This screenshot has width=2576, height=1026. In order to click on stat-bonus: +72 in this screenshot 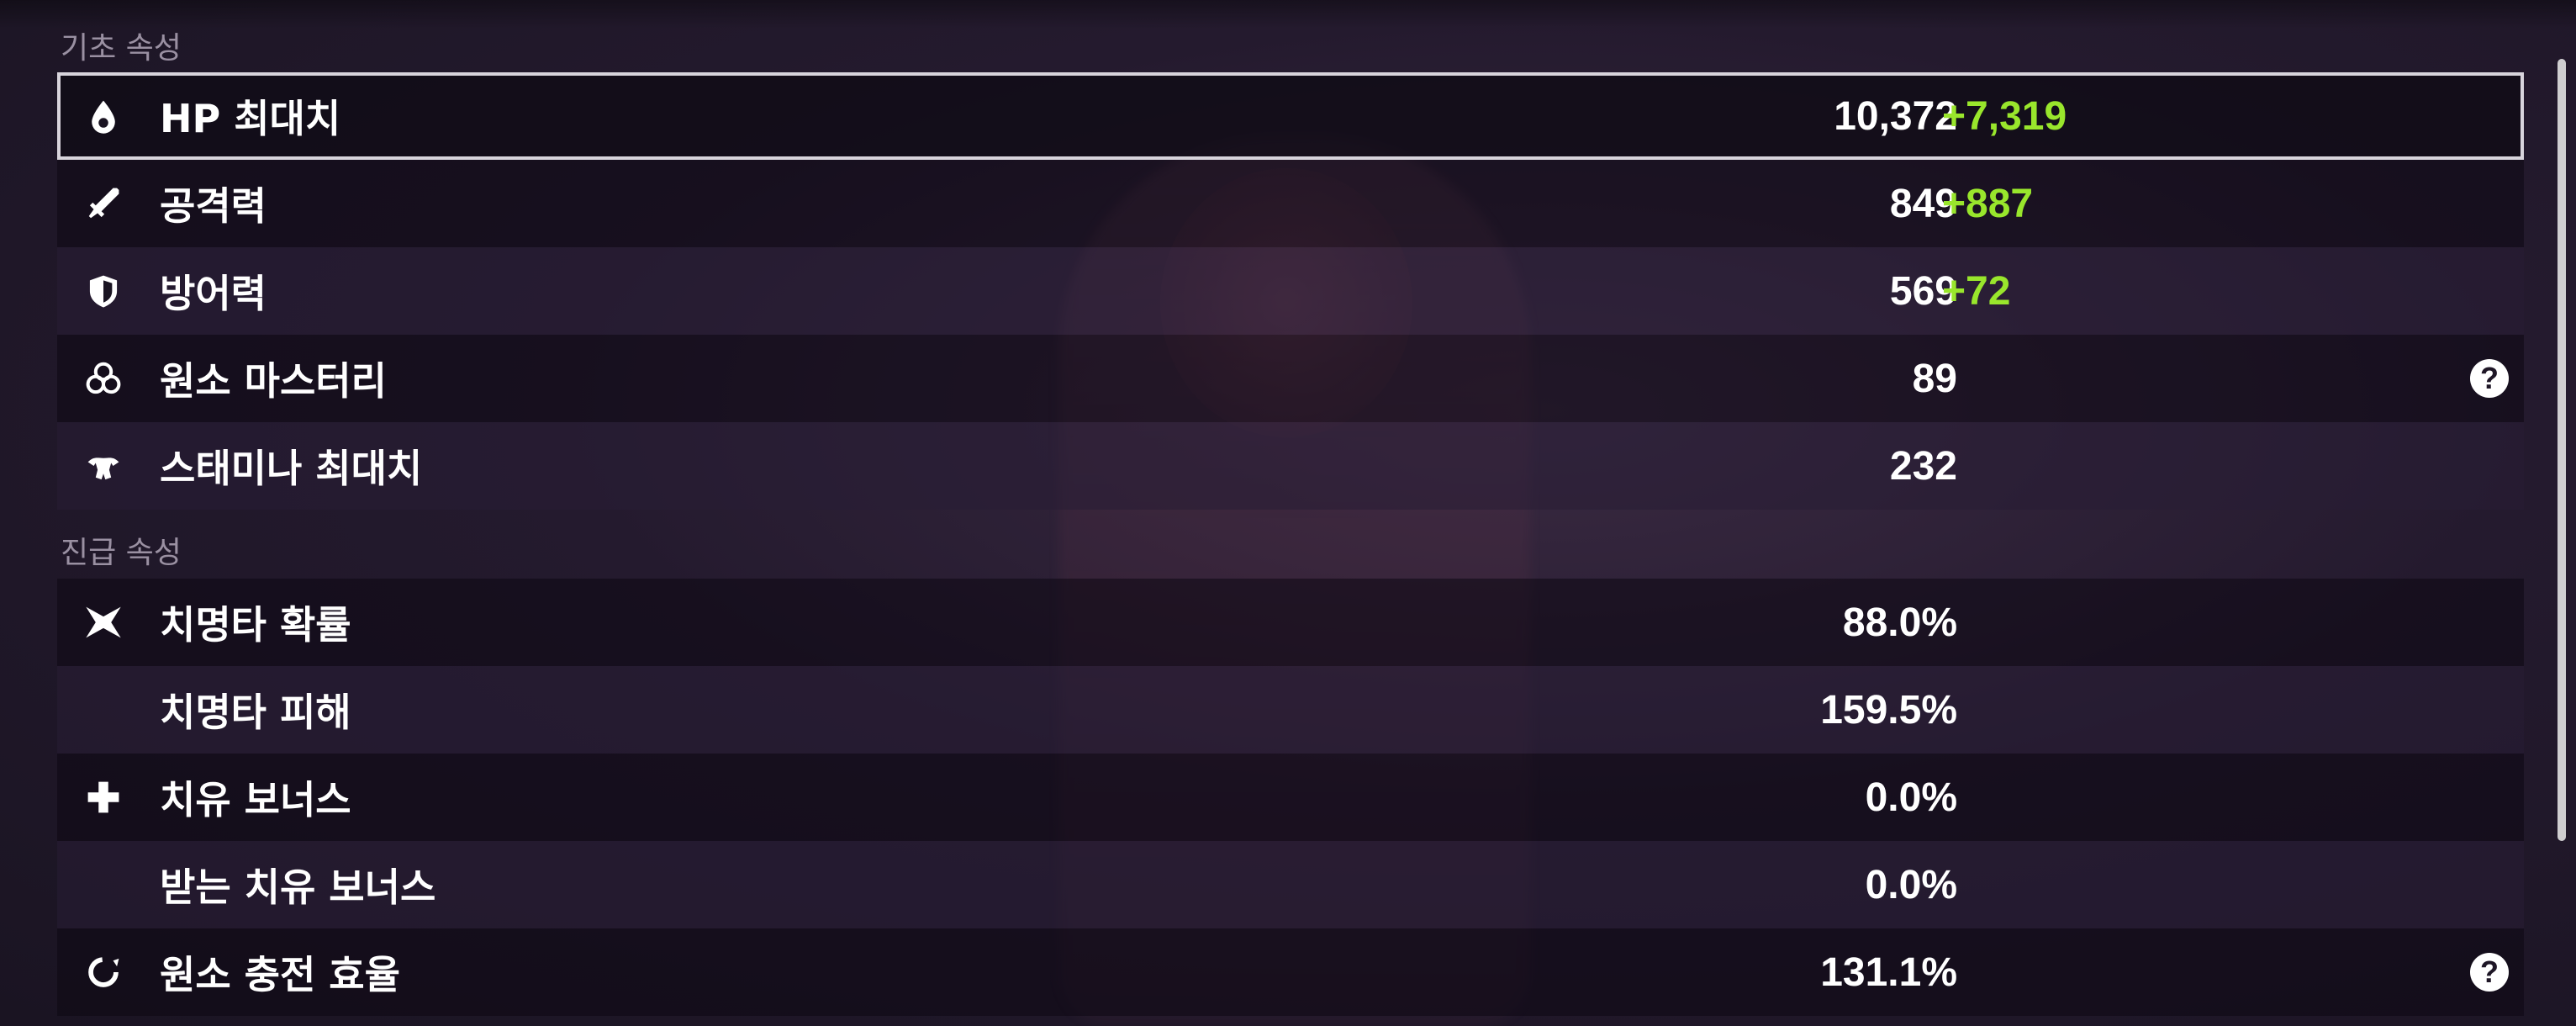, I will do `click(1976, 291)`.